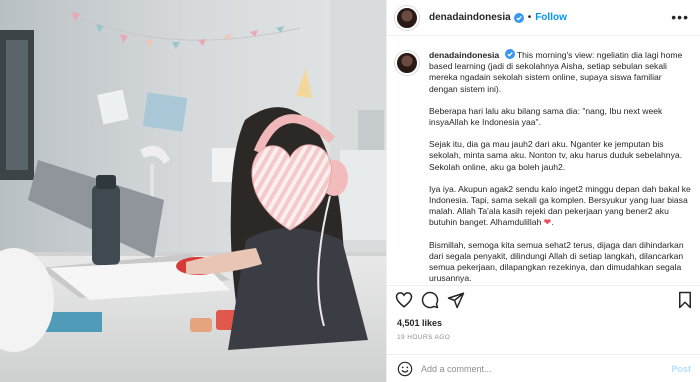  I want to click on more-options-icon: •••, so click(680, 17).